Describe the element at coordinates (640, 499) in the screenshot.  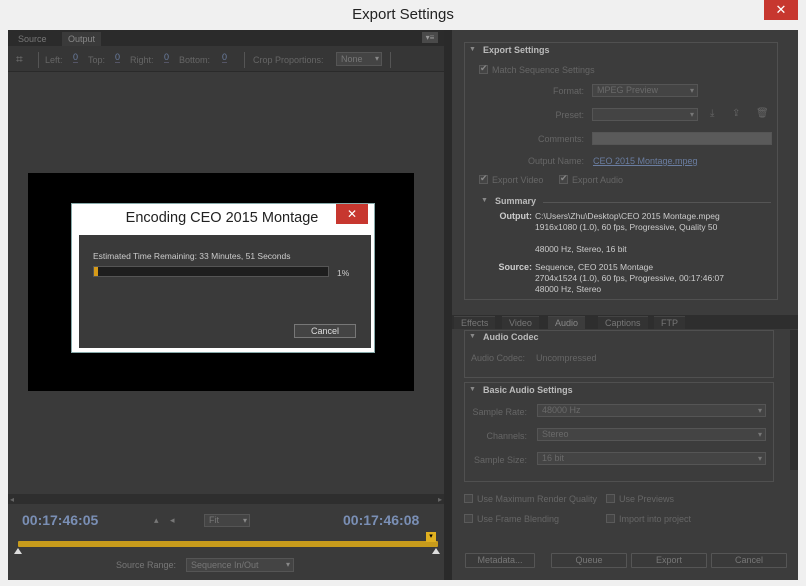
I see `use-previews-checkbox: Use Previews` at that location.